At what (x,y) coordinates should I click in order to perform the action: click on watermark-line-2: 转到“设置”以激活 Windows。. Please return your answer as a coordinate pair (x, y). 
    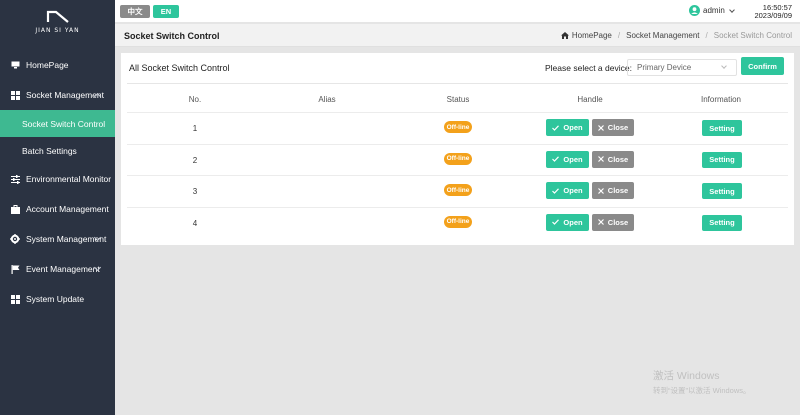
    Looking at the image, I should click on (702, 390).